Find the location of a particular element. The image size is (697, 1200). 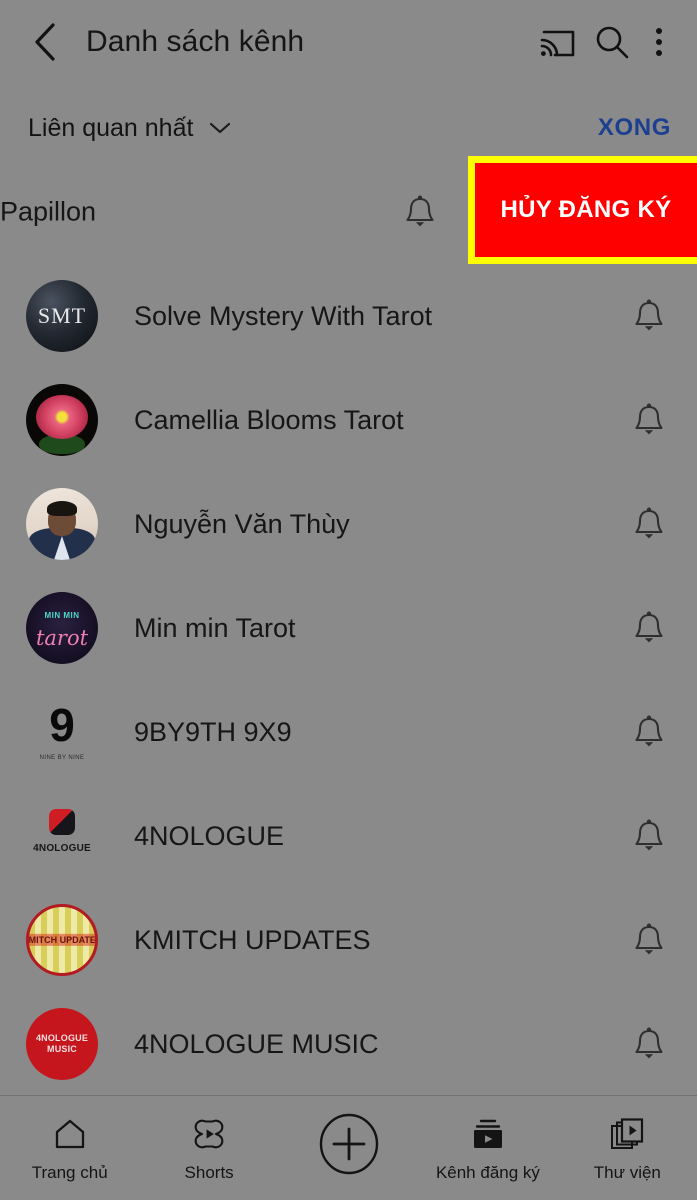

list-item: Nguyễn Văn Thùy is located at coordinates (348, 524).